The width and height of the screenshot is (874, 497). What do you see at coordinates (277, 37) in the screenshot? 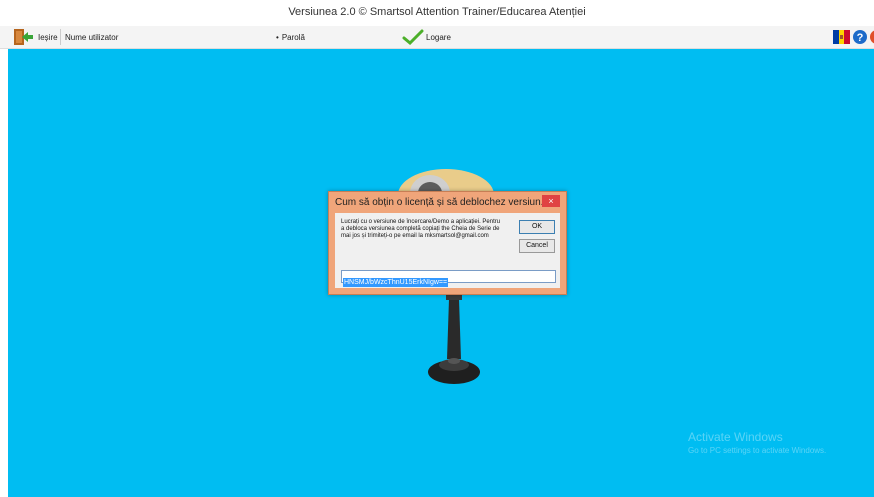
I see `password-marker: •` at bounding box center [277, 37].